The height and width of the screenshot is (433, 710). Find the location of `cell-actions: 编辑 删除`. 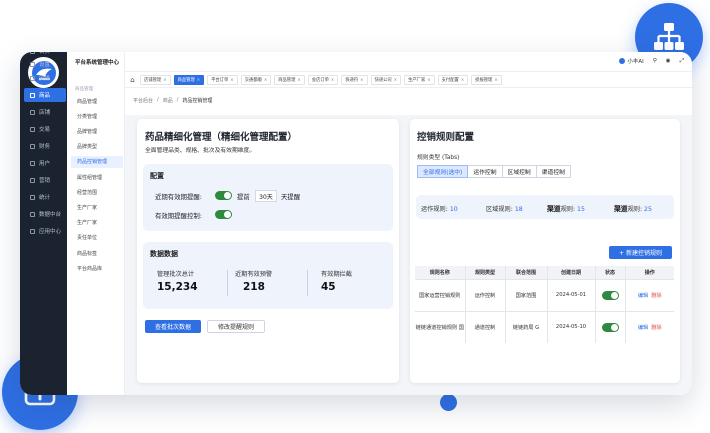

cell-actions: 编辑 删除 is located at coordinates (649, 326).